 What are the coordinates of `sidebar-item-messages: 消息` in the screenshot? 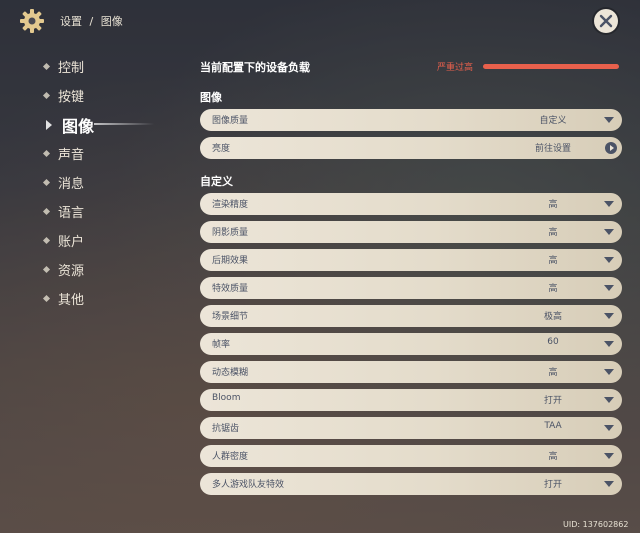 It's located at (103, 182).